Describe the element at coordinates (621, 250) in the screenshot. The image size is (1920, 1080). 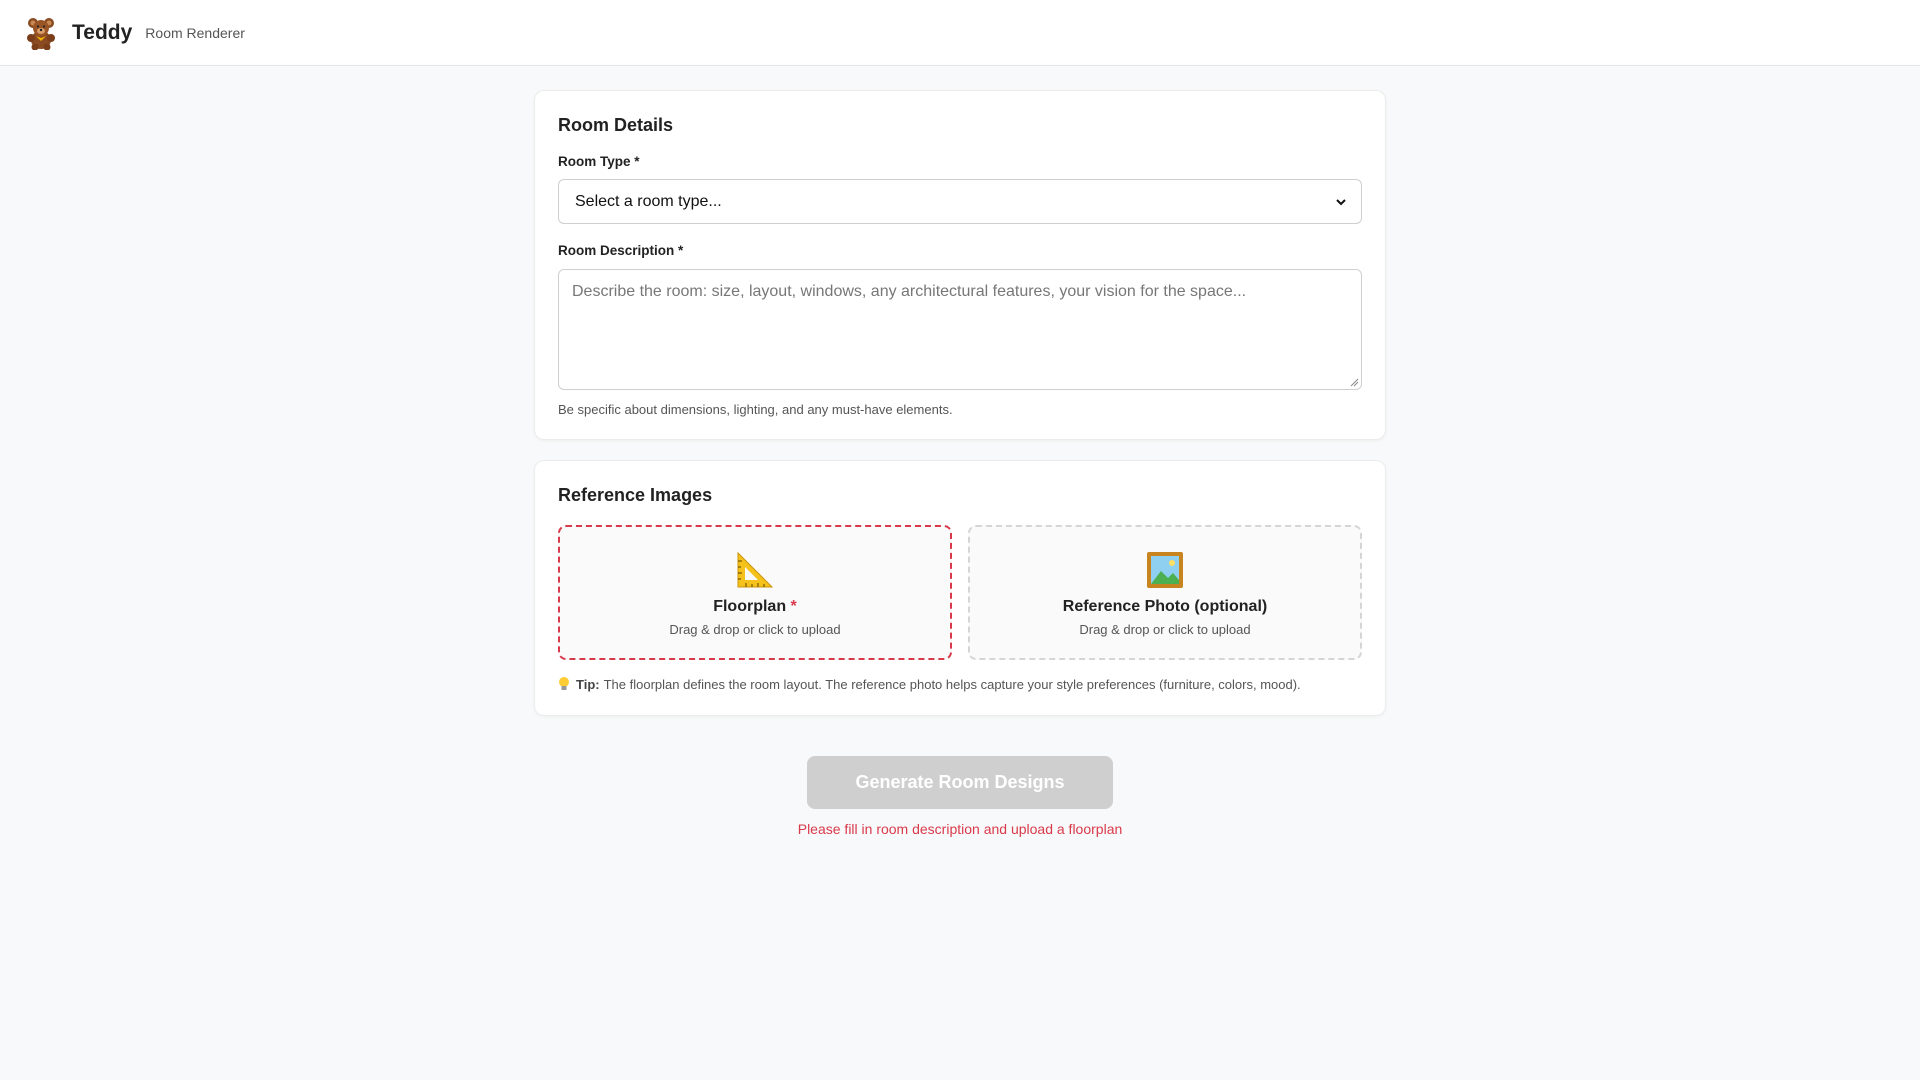
I see `room-description-label: Room Description *` at that location.